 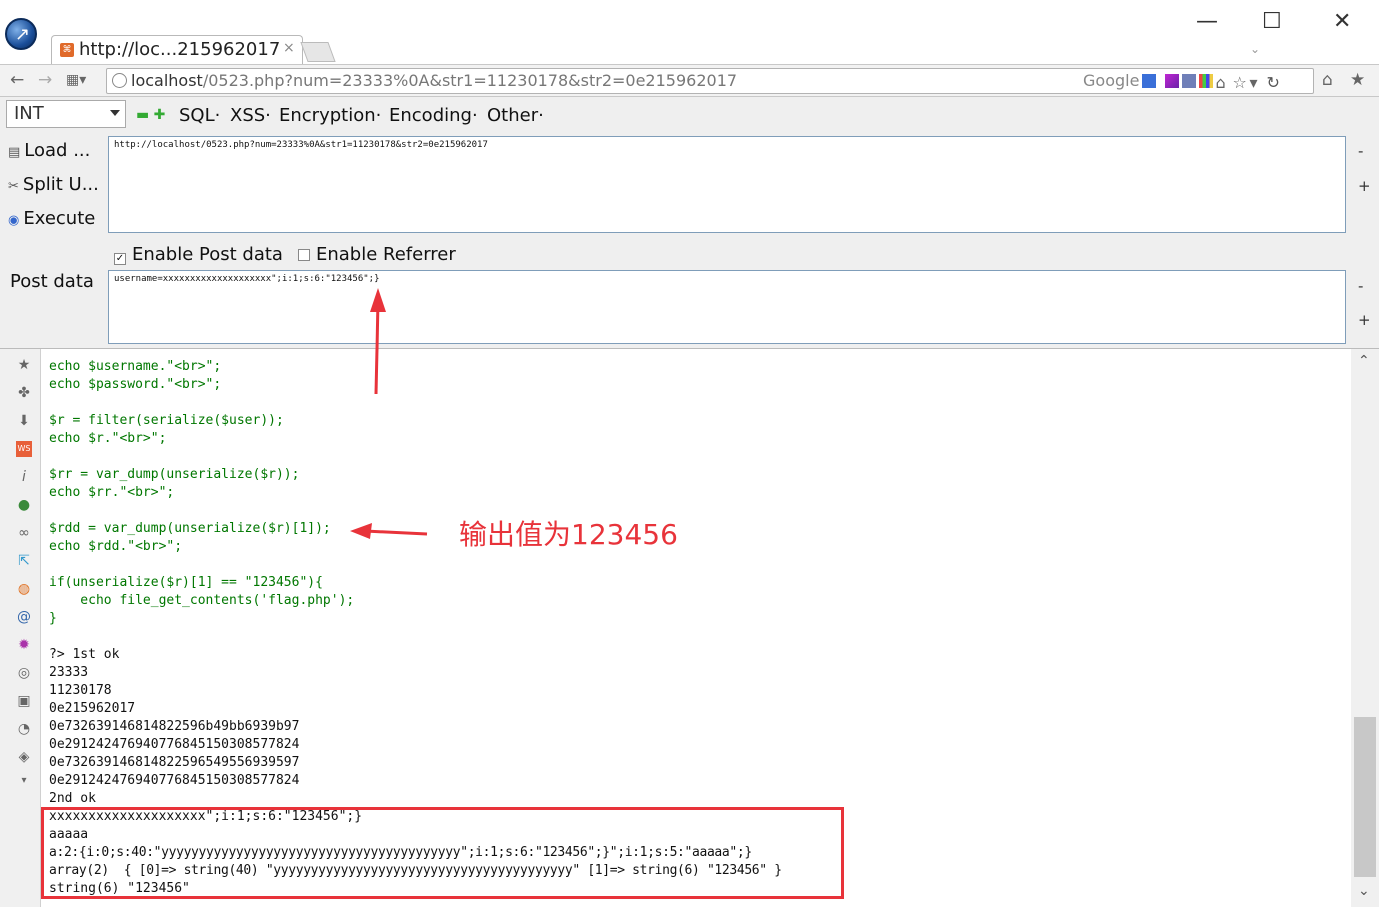 What do you see at coordinates (1111, 80) in the screenshot?
I see `search-engine-label: Google` at bounding box center [1111, 80].